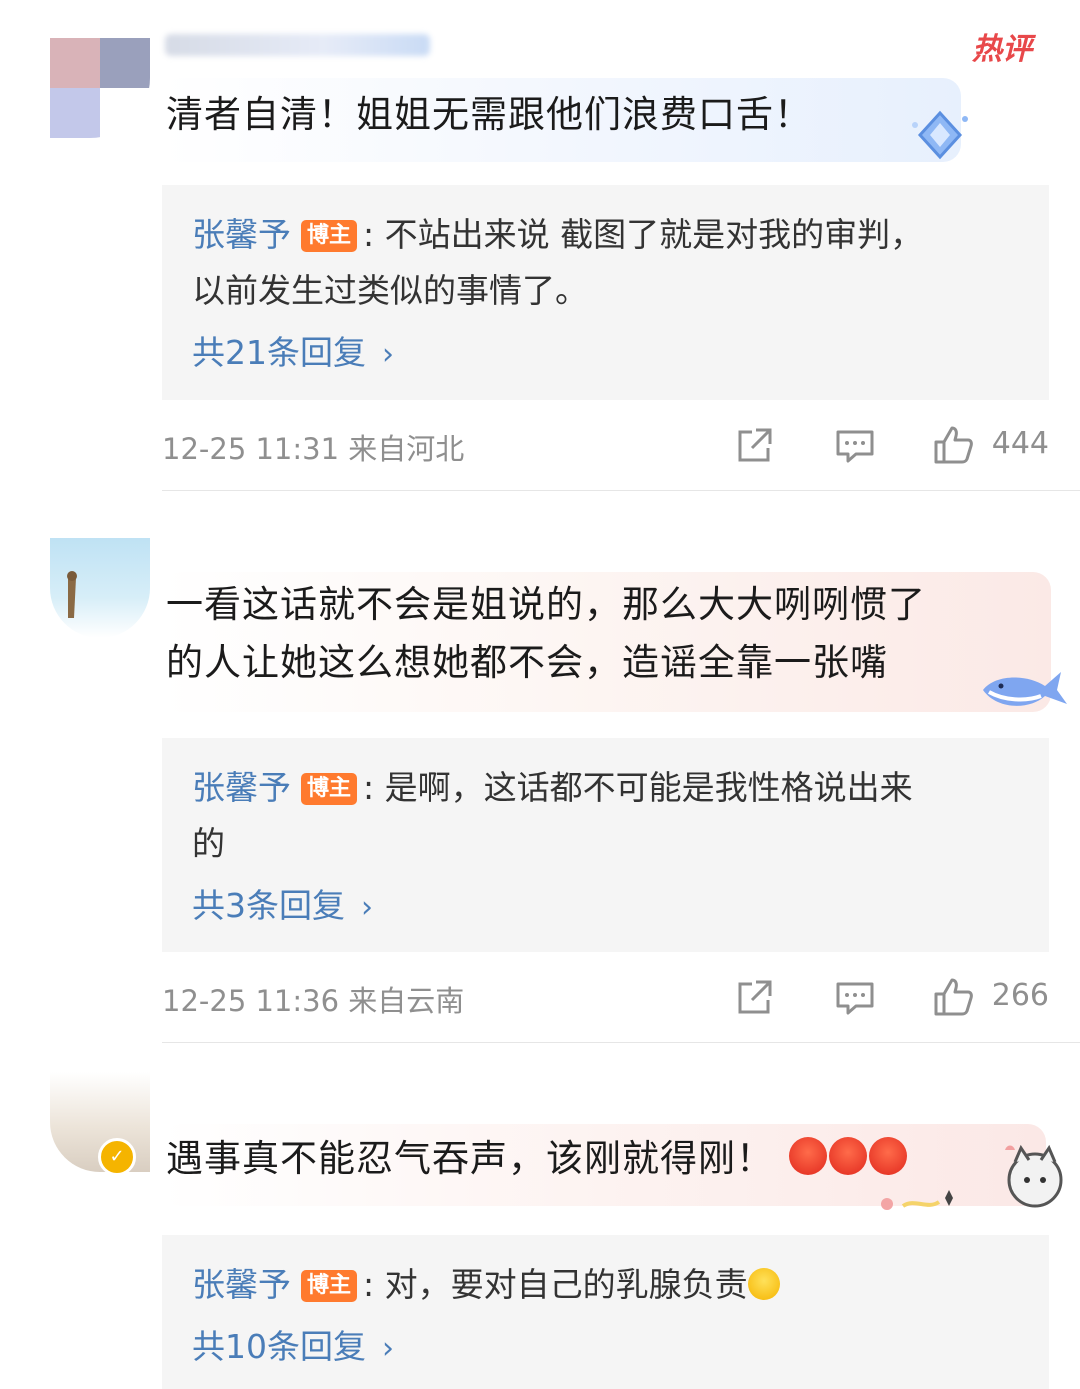 The width and height of the screenshot is (1080, 1389). Describe the element at coordinates (208, 843) in the screenshot. I see `reply-text-line2: 的` at that location.